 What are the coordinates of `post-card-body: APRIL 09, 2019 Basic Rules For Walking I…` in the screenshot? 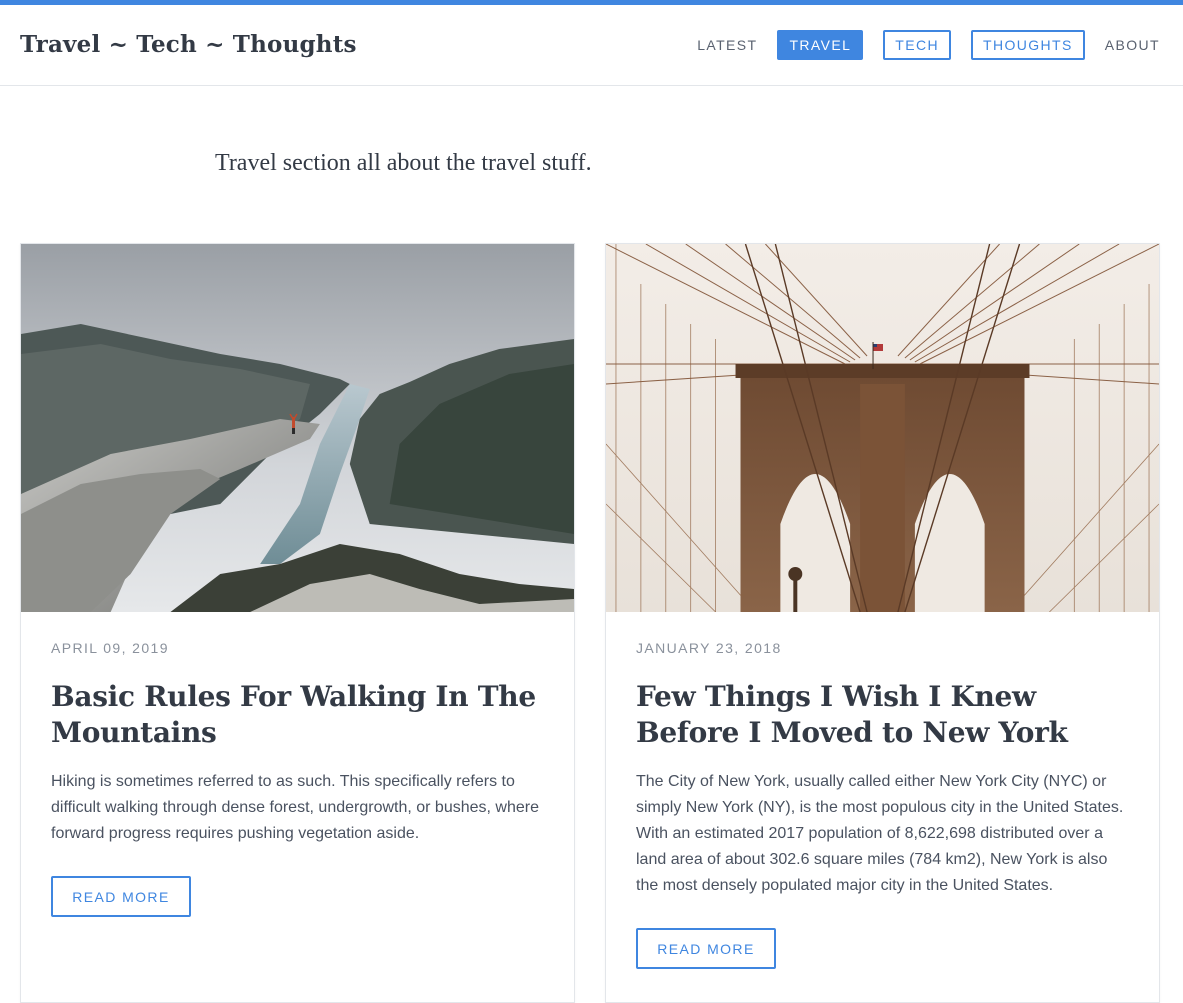 It's located at (297, 764).